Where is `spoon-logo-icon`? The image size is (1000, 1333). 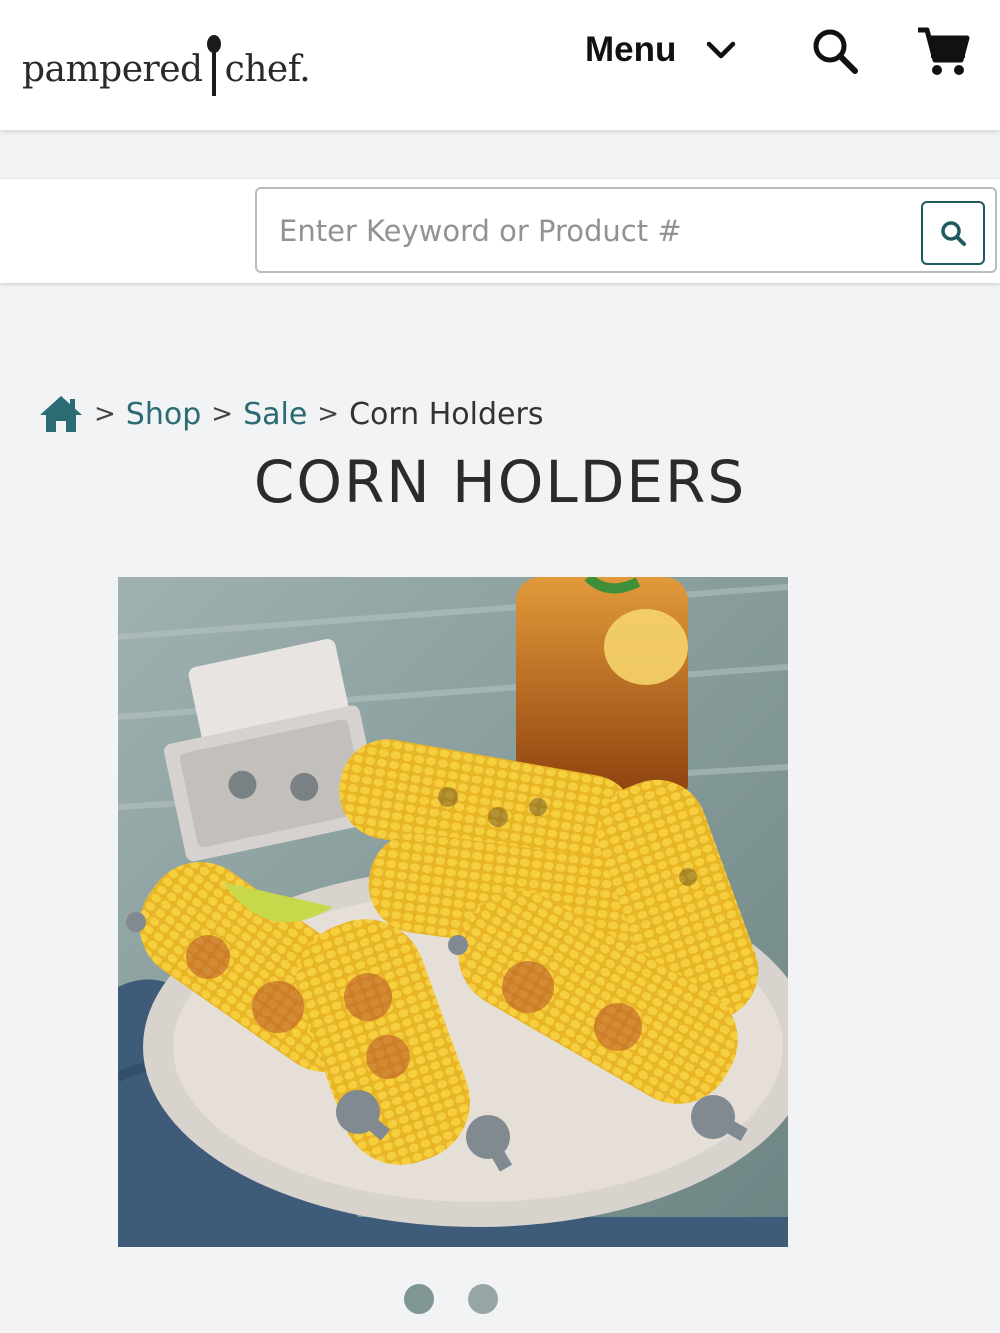
spoon-logo-icon is located at coordinates (213, 65).